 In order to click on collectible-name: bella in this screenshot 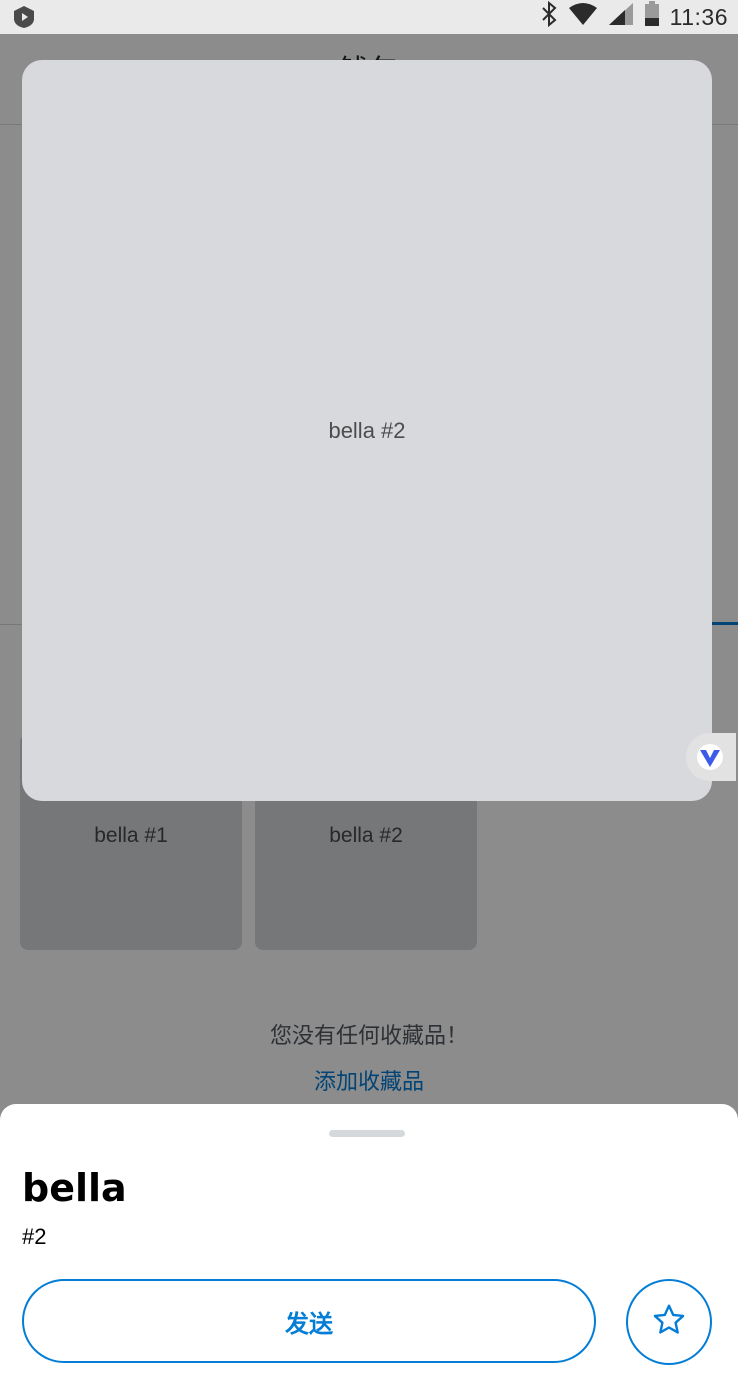, I will do `click(74, 1188)`.